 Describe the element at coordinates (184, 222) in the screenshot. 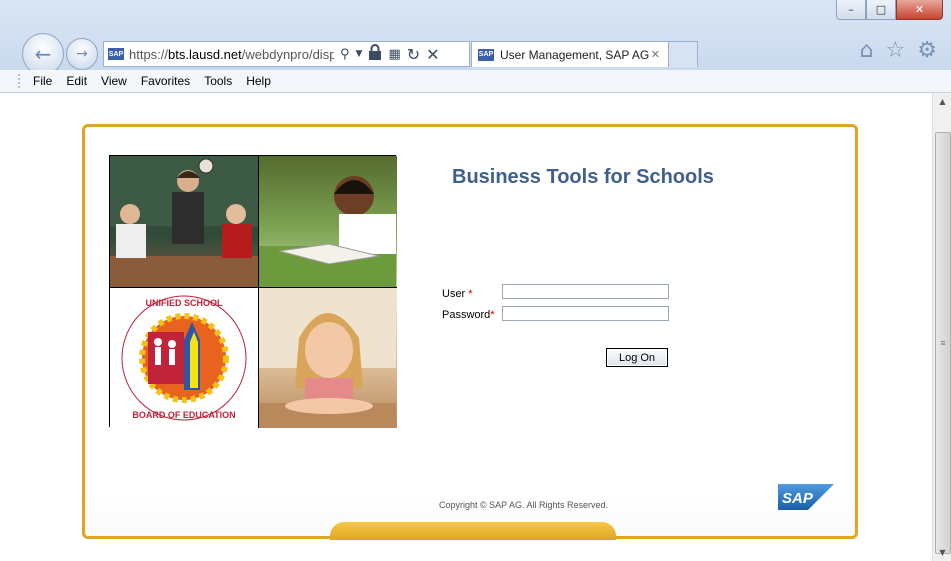

I see `classroom-photo` at that location.